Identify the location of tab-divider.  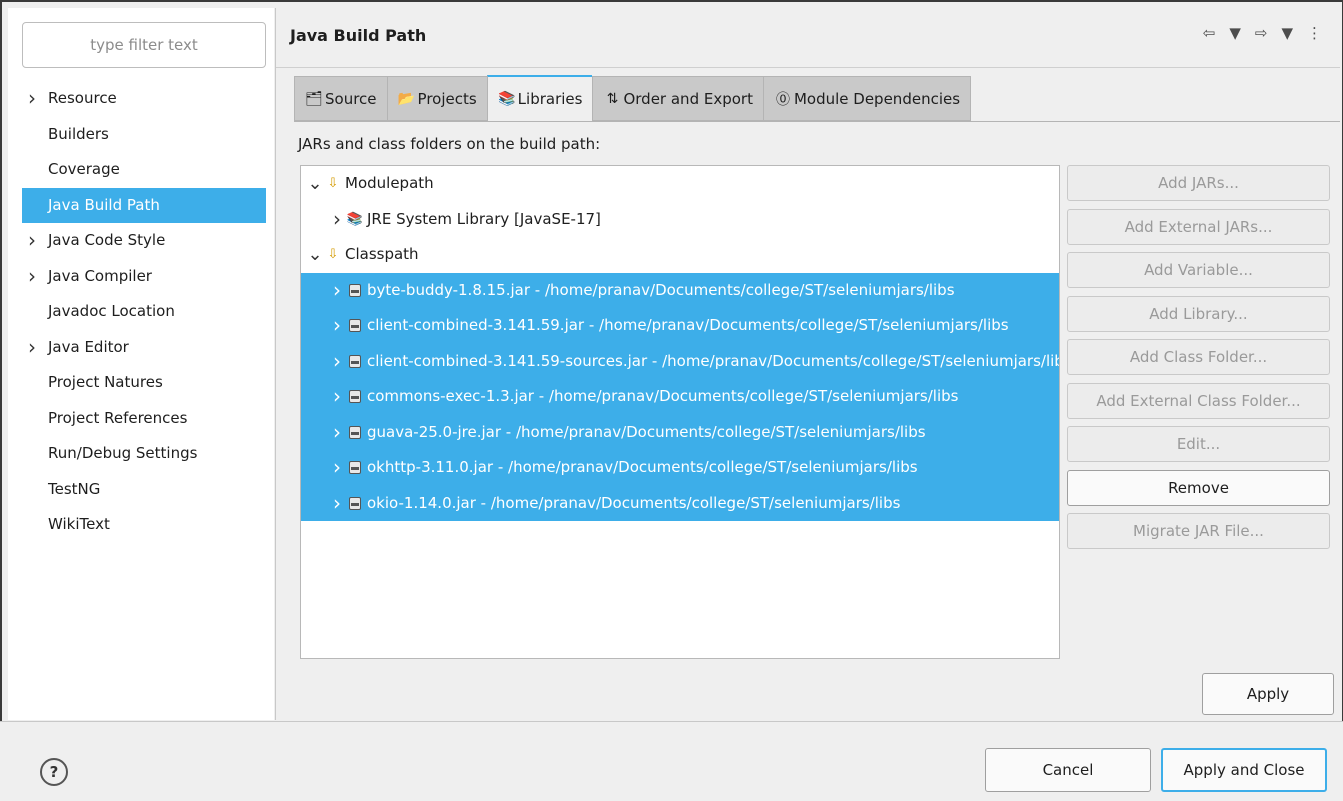
(817, 121).